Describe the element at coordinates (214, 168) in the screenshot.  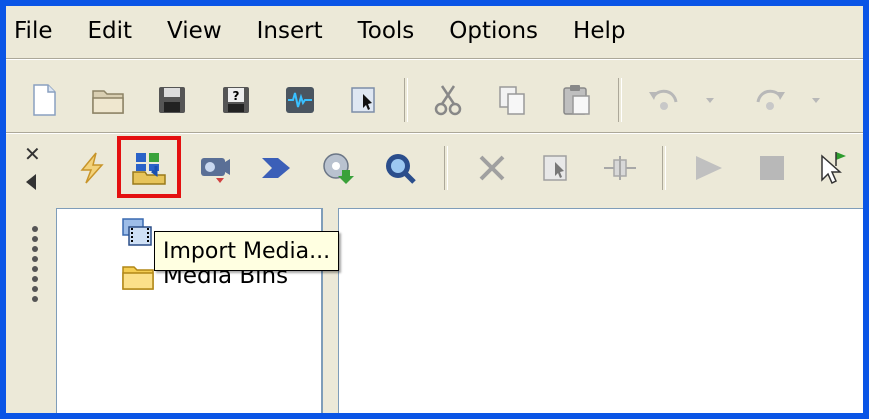
I see `capture-icon` at that location.